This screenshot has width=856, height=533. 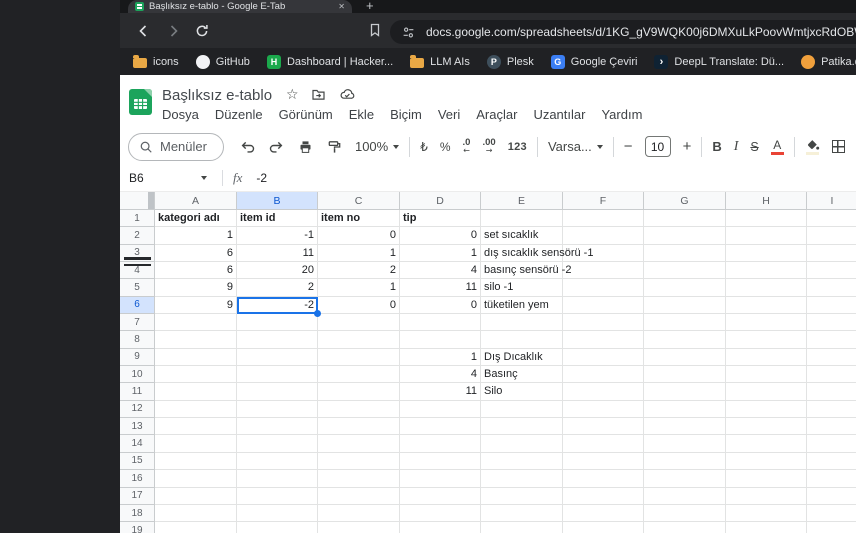 What do you see at coordinates (277, 375) in the screenshot?
I see `cell-B10` at bounding box center [277, 375].